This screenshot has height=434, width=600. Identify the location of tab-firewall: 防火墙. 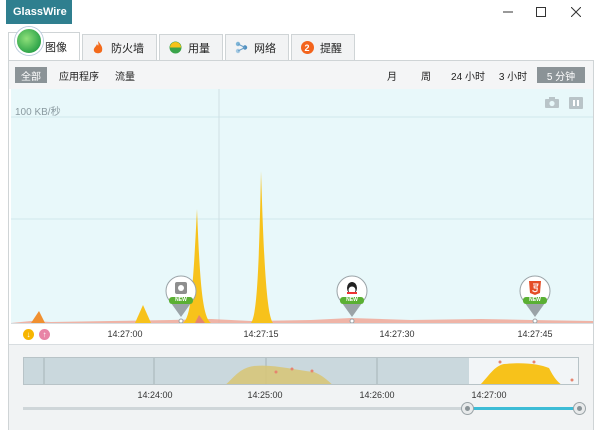
(119, 47).